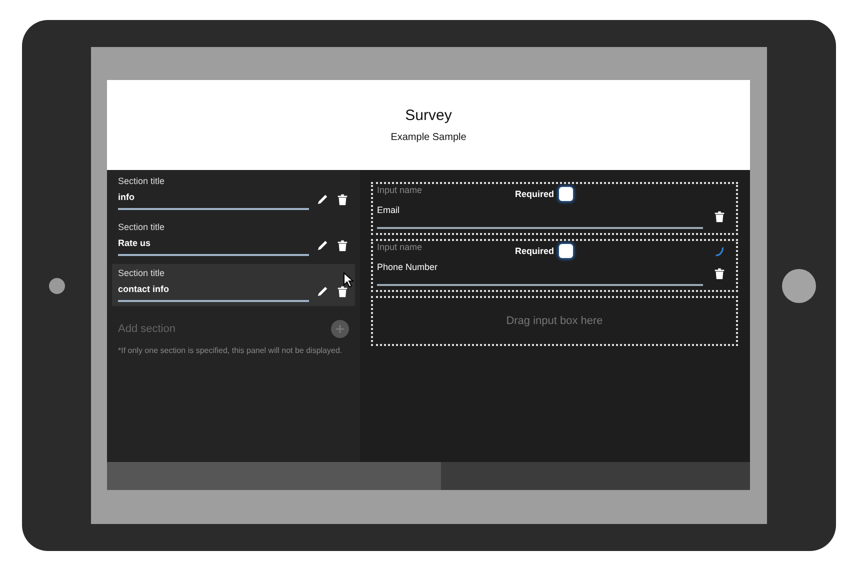 The height and width of the screenshot is (563, 860). I want to click on survey-subtitle: Example Sample, so click(428, 137).